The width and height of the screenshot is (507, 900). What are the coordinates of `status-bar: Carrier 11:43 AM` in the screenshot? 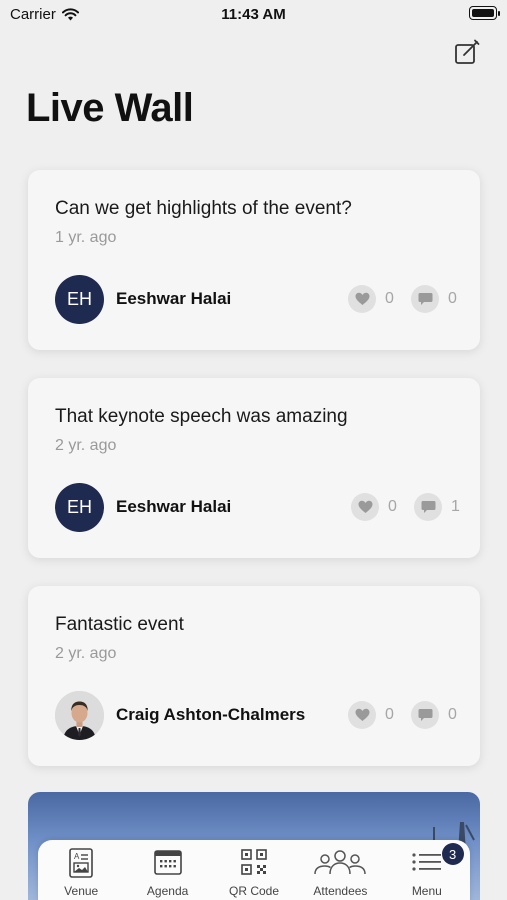 It's located at (253, 15).